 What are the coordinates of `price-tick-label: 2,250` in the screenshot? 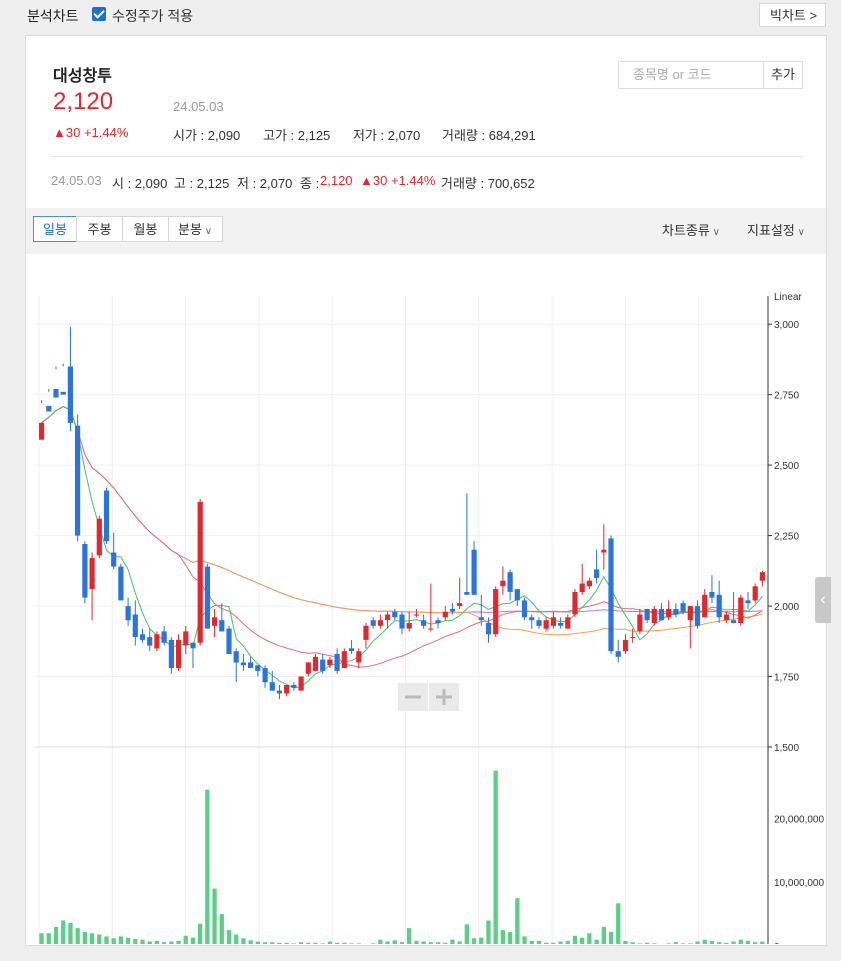 It's located at (786, 537).